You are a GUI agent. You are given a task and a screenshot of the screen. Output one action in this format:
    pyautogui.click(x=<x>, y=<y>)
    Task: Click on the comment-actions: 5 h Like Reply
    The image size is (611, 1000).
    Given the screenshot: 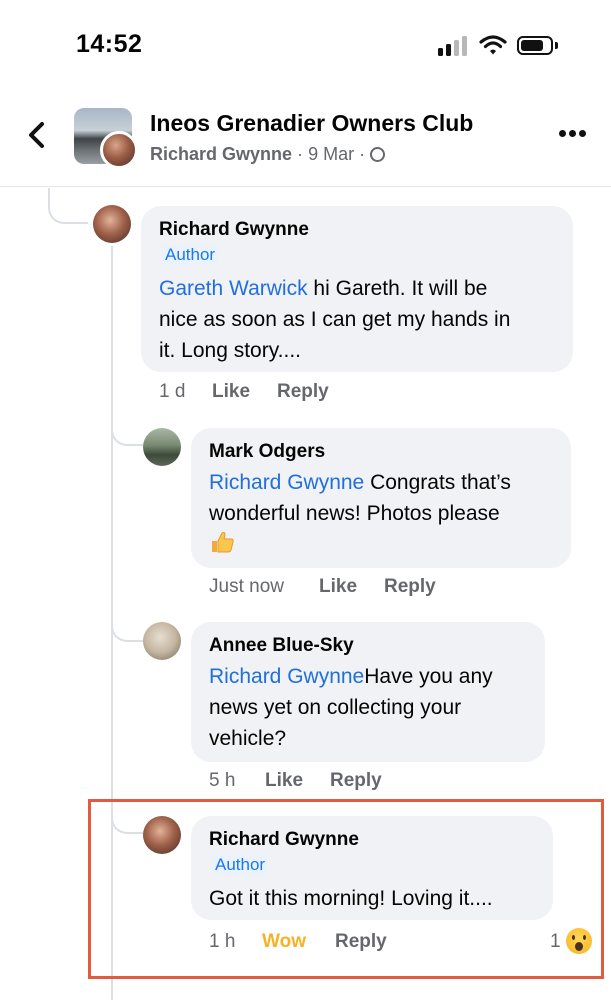 What is the action you would take?
    pyautogui.click(x=359, y=782)
    